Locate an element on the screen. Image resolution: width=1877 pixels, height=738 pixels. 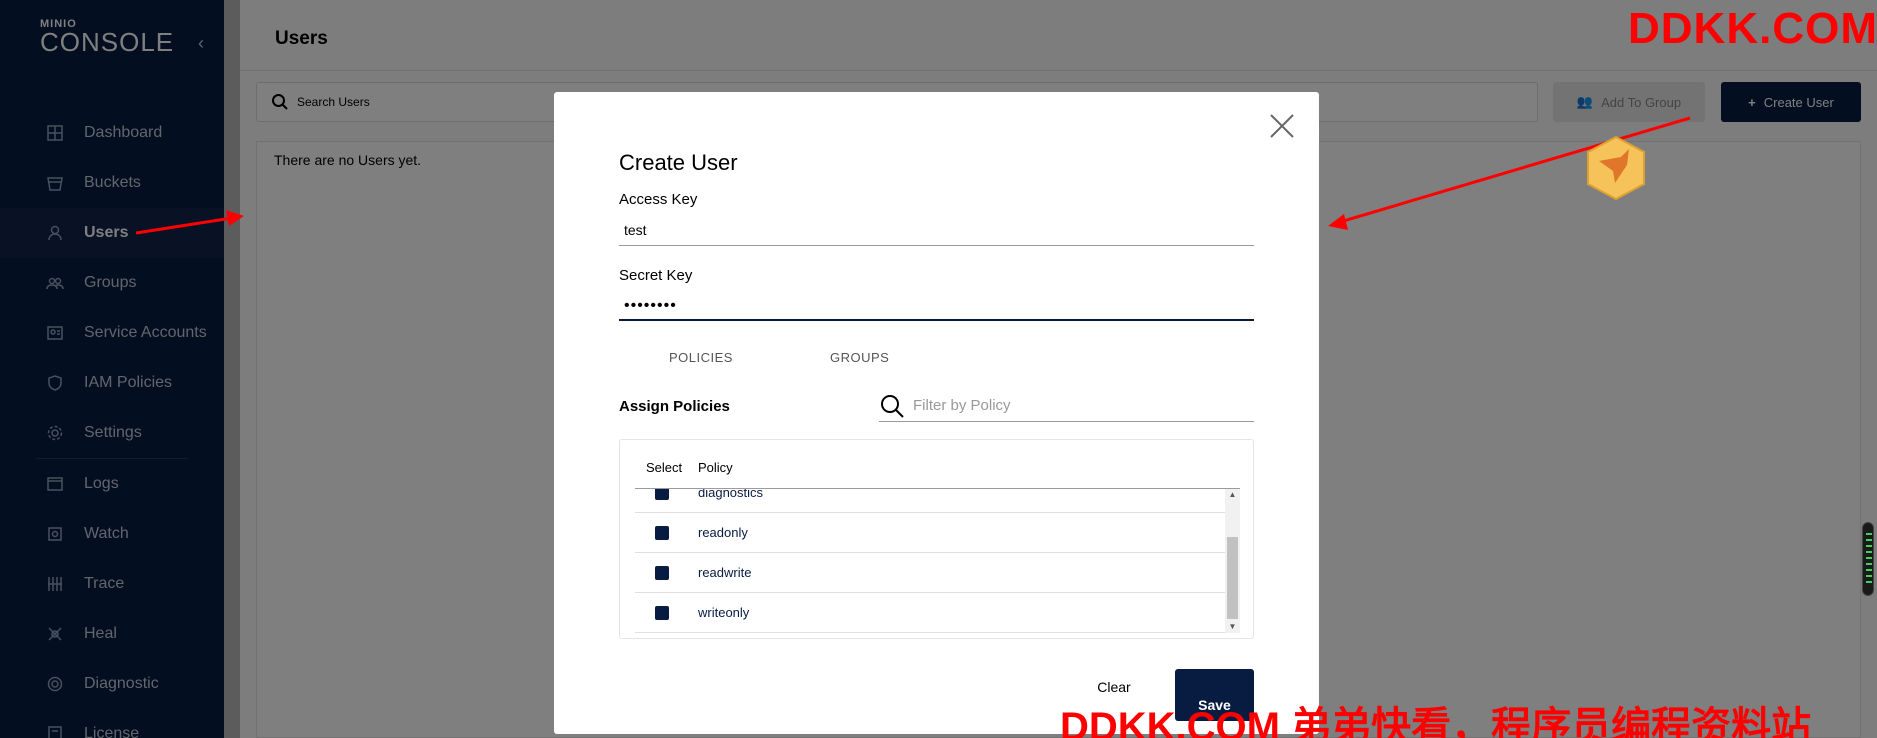
policy-name: readonly is located at coordinates (723, 532).